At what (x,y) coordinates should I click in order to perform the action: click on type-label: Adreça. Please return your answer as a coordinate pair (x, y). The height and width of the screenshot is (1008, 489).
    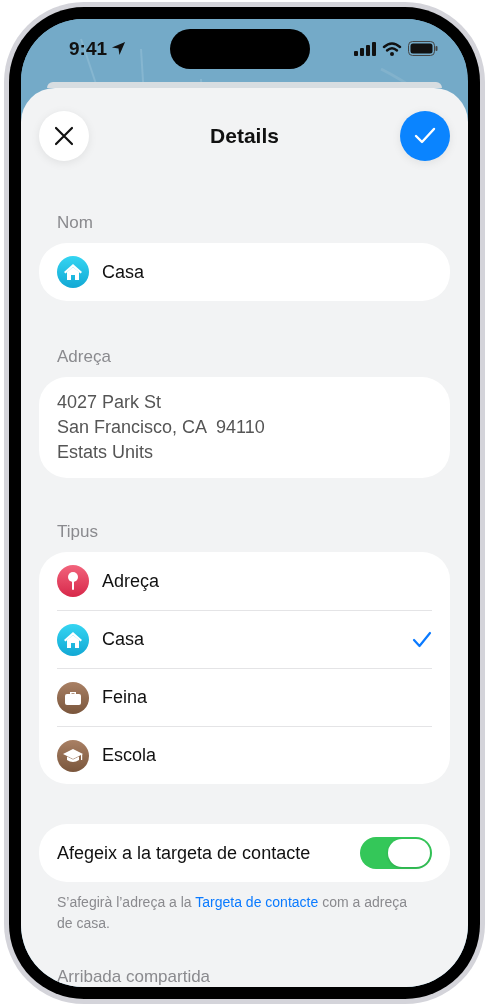
    Looking at the image, I should click on (131, 581).